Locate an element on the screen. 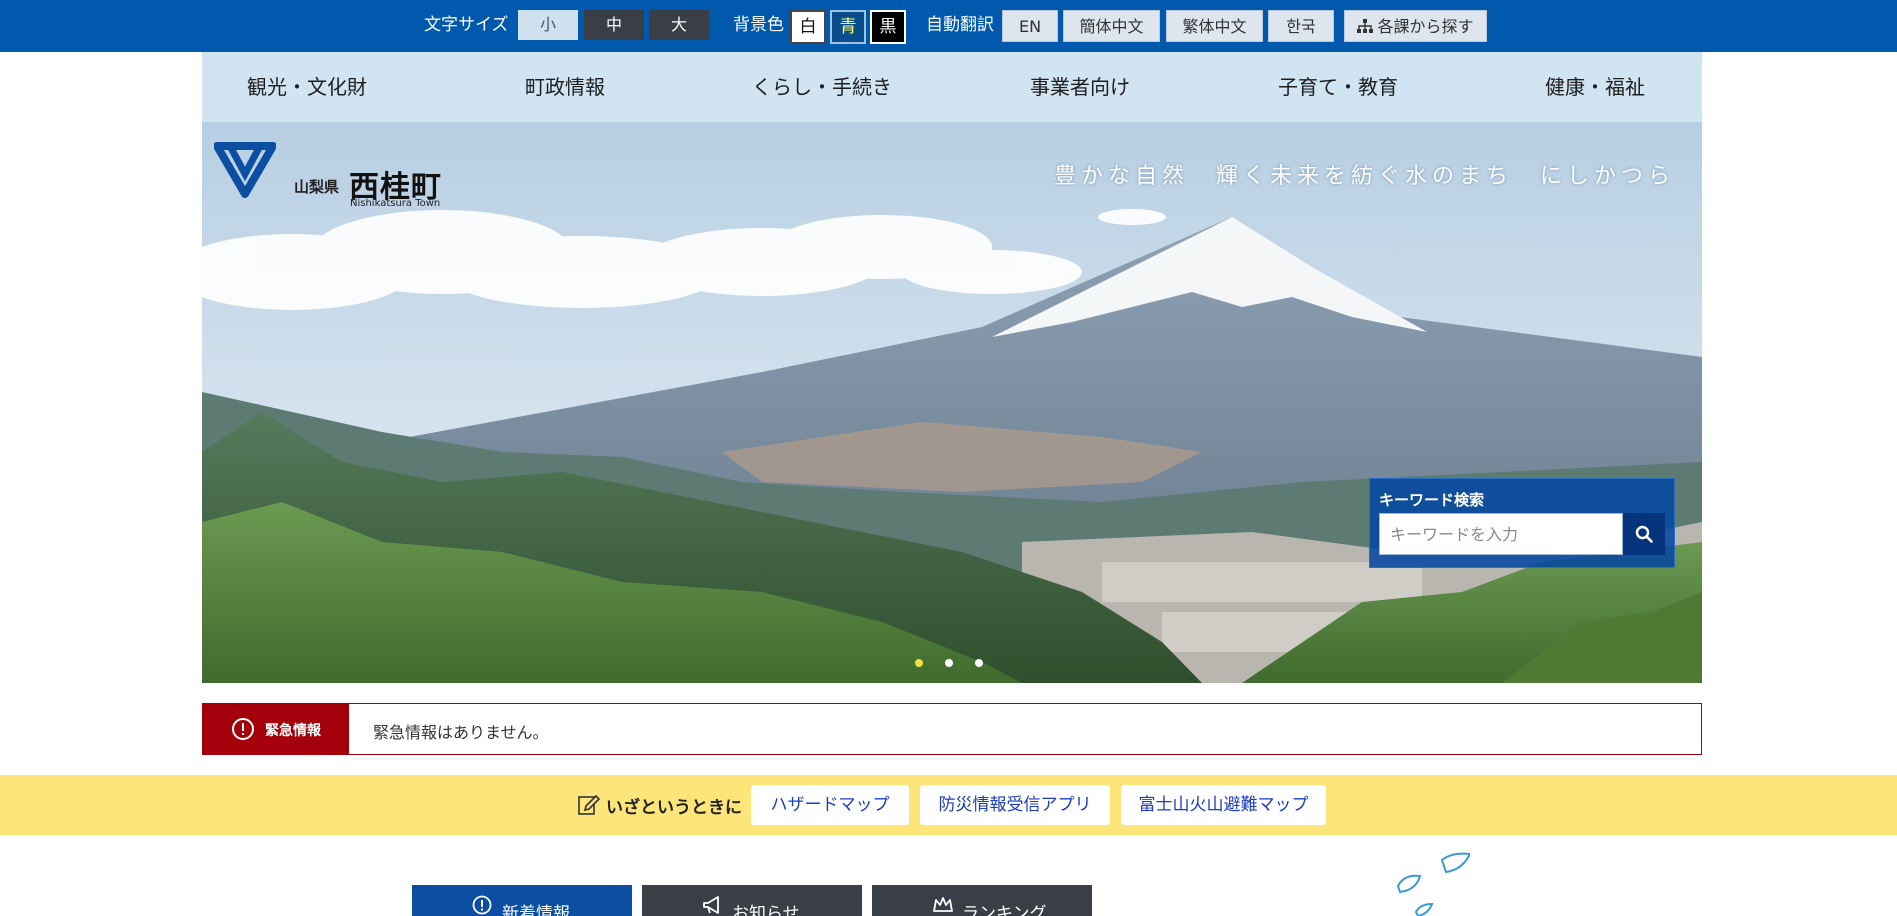 The height and width of the screenshot is (916, 1897). tab-ranking: ランキング is located at coordinates (982, 900).